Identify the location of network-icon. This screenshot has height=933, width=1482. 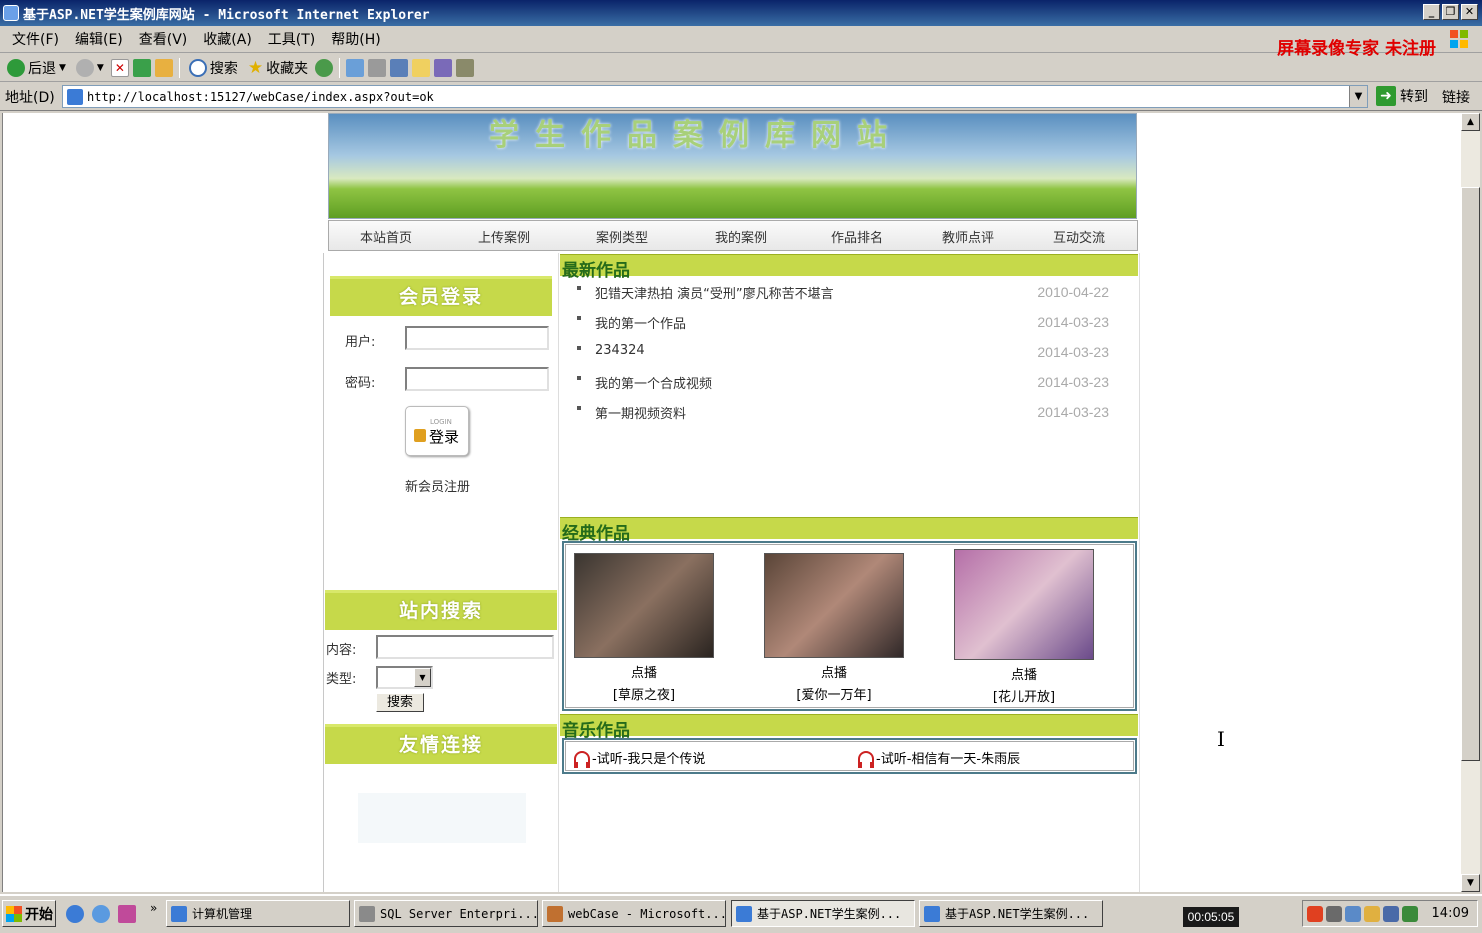
(1334, 913).